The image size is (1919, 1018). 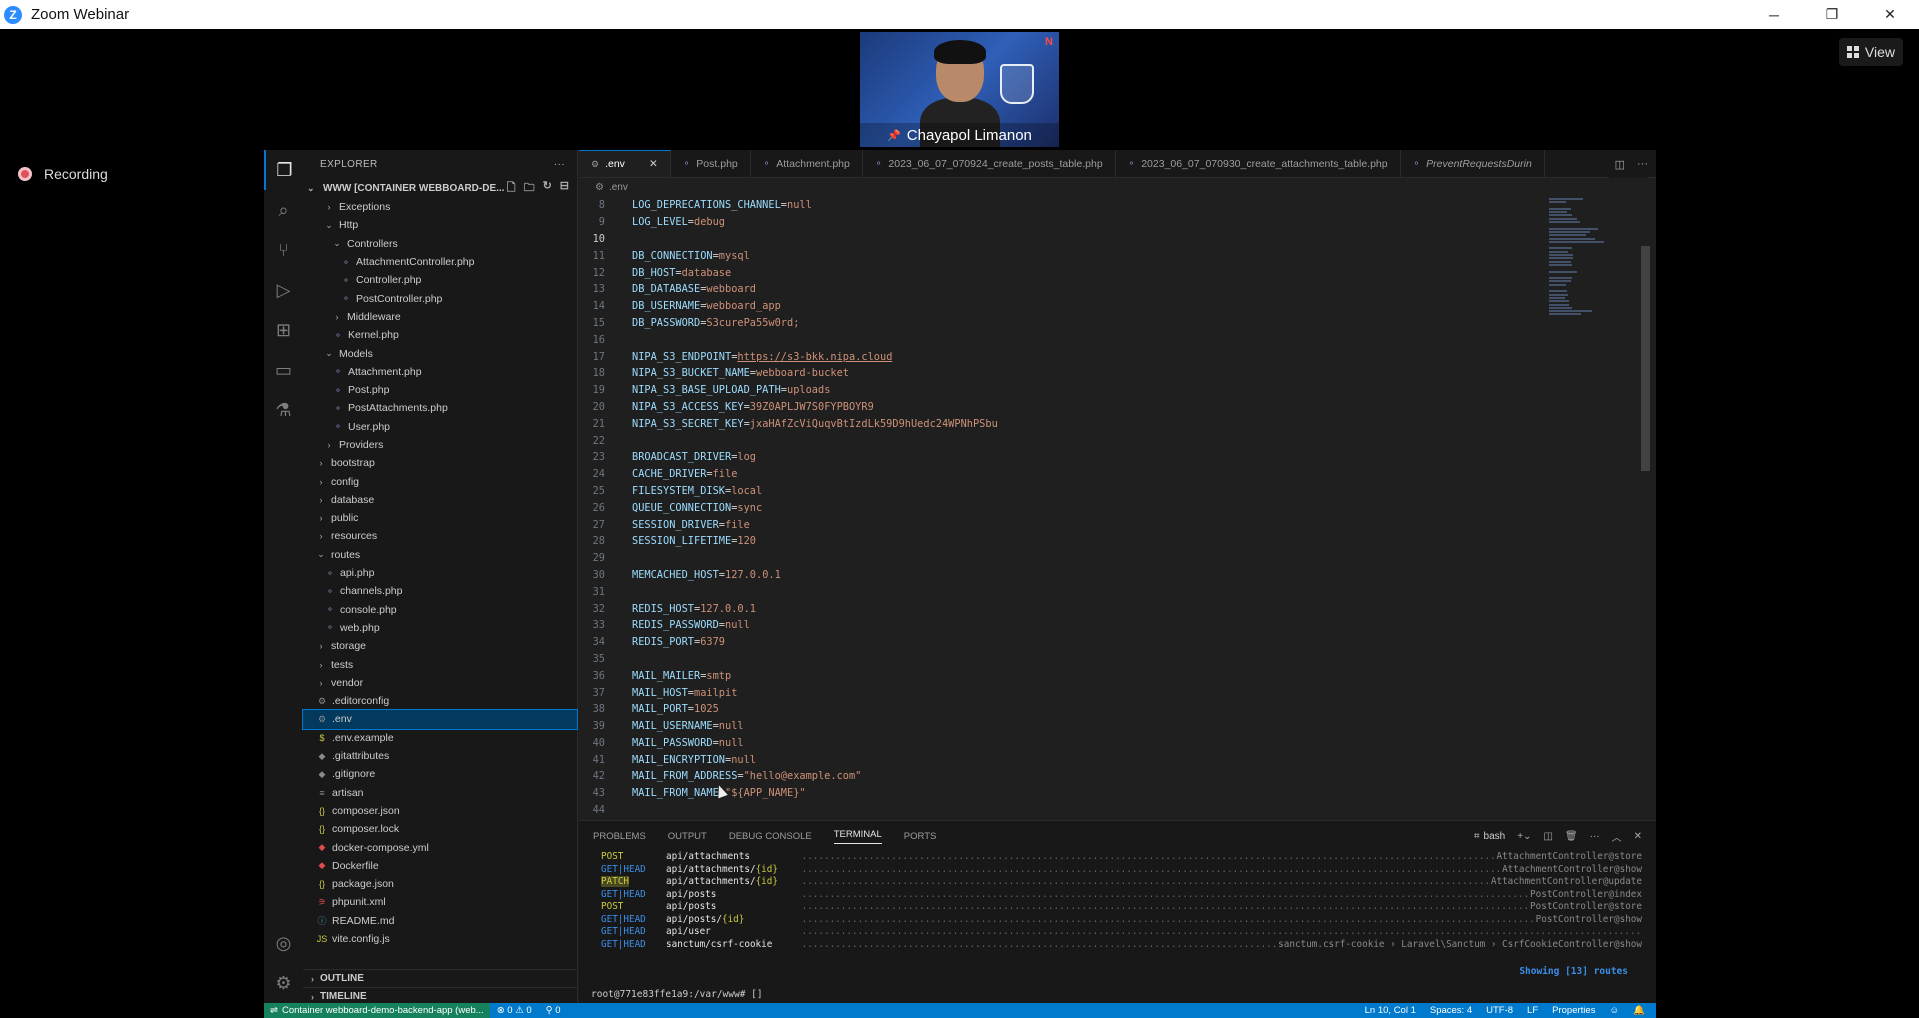 I want to click on panel-tab: DEBUG CONSOLE, so click(x=770, y=836).